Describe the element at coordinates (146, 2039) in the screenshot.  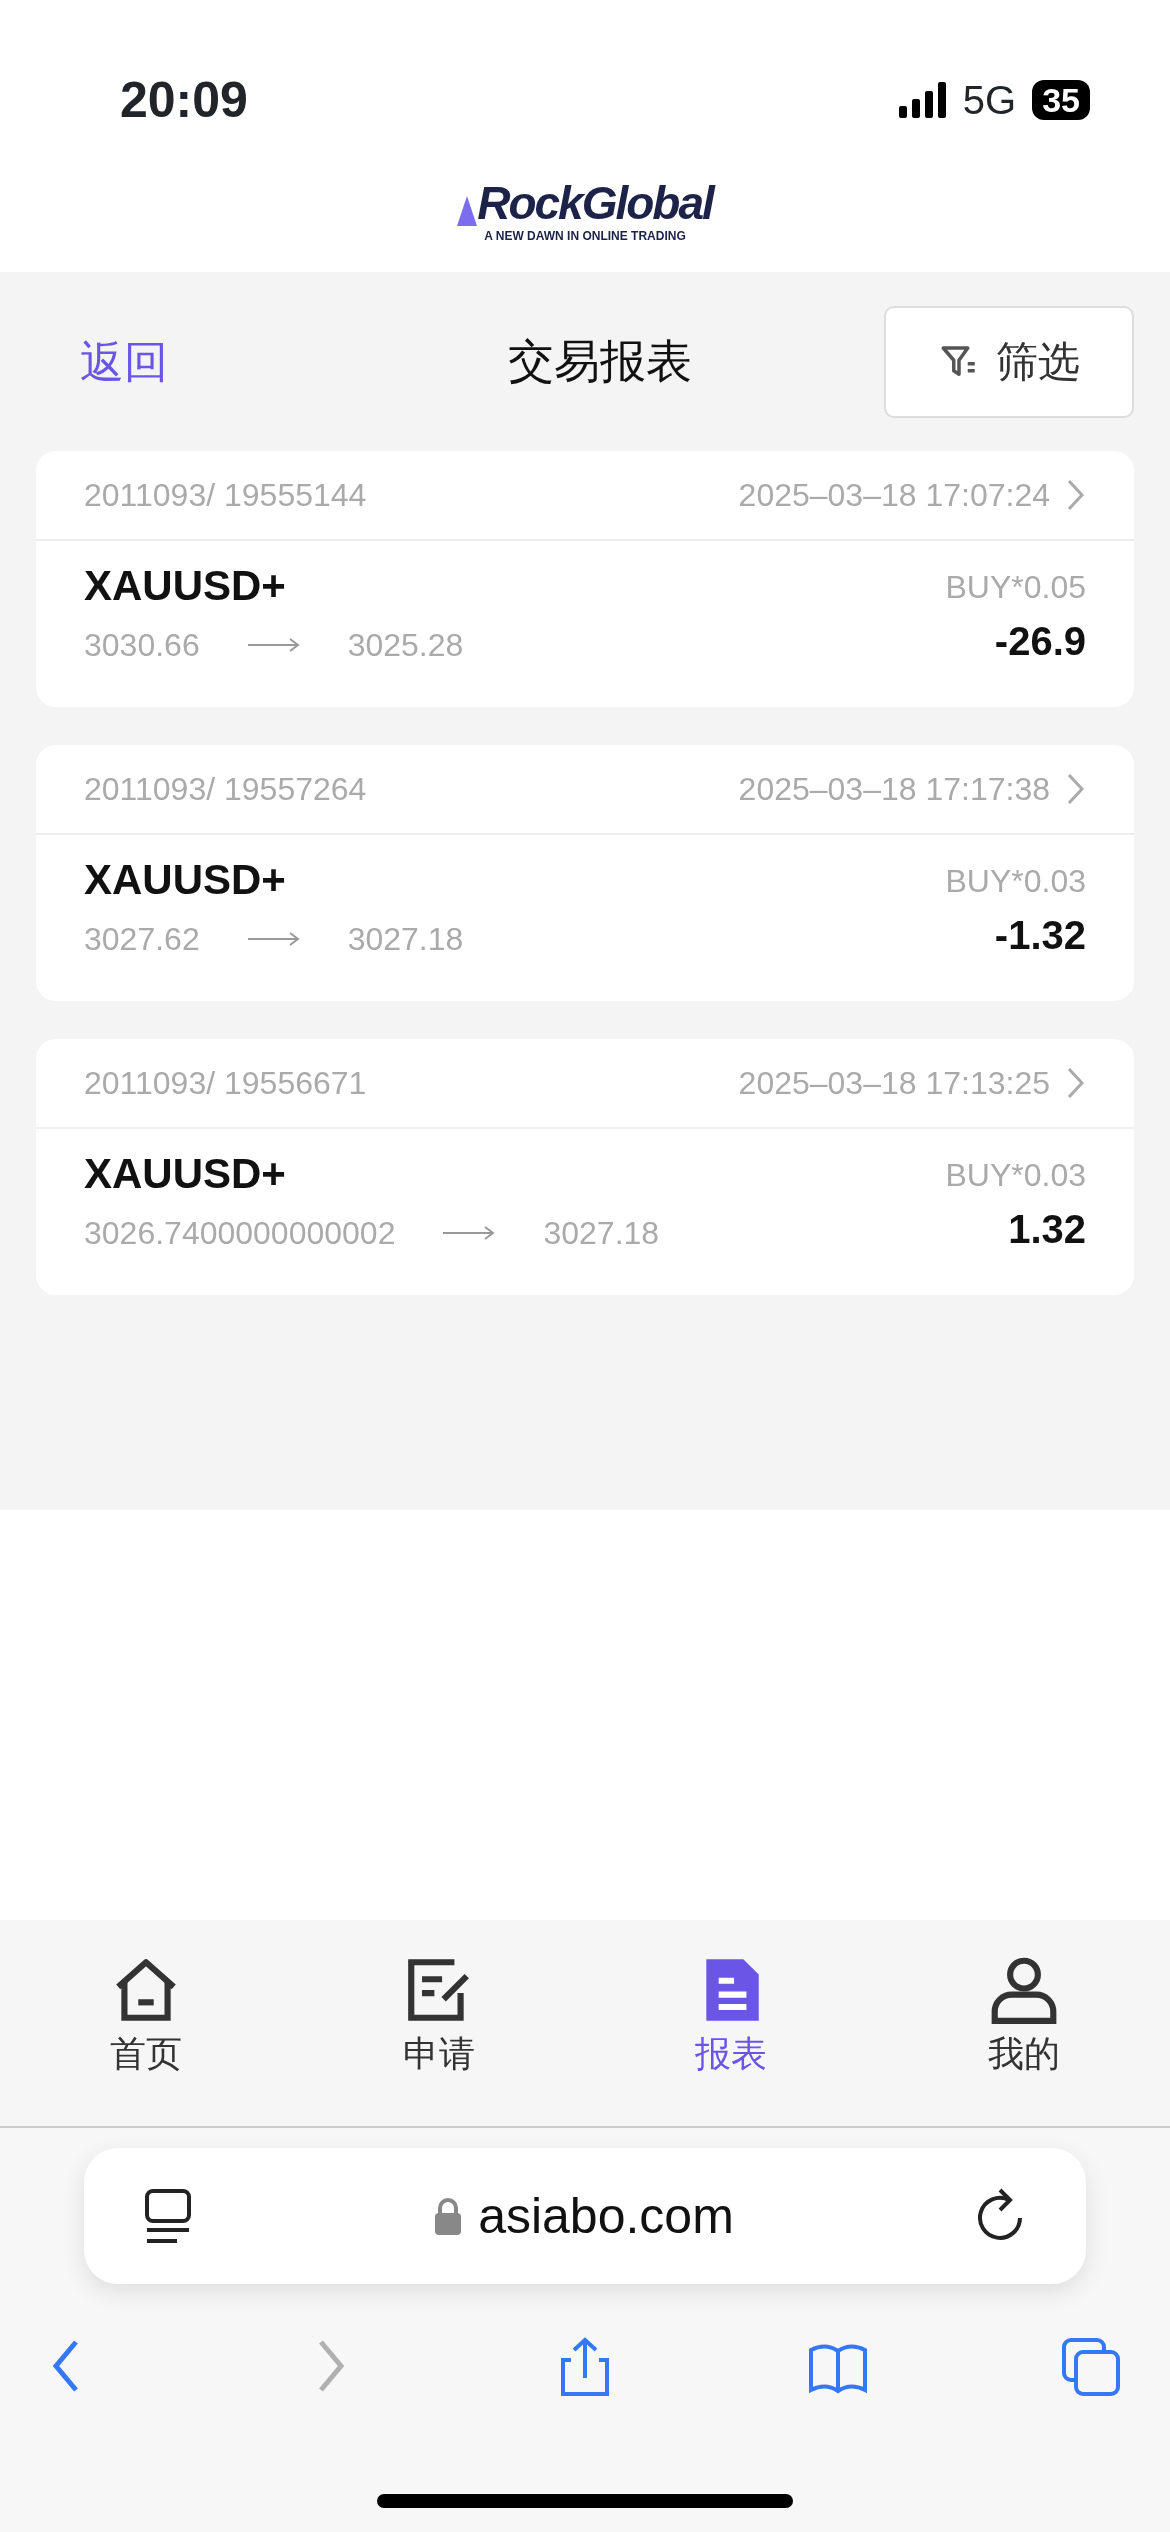
I see `tab-item: 首页` at that location.